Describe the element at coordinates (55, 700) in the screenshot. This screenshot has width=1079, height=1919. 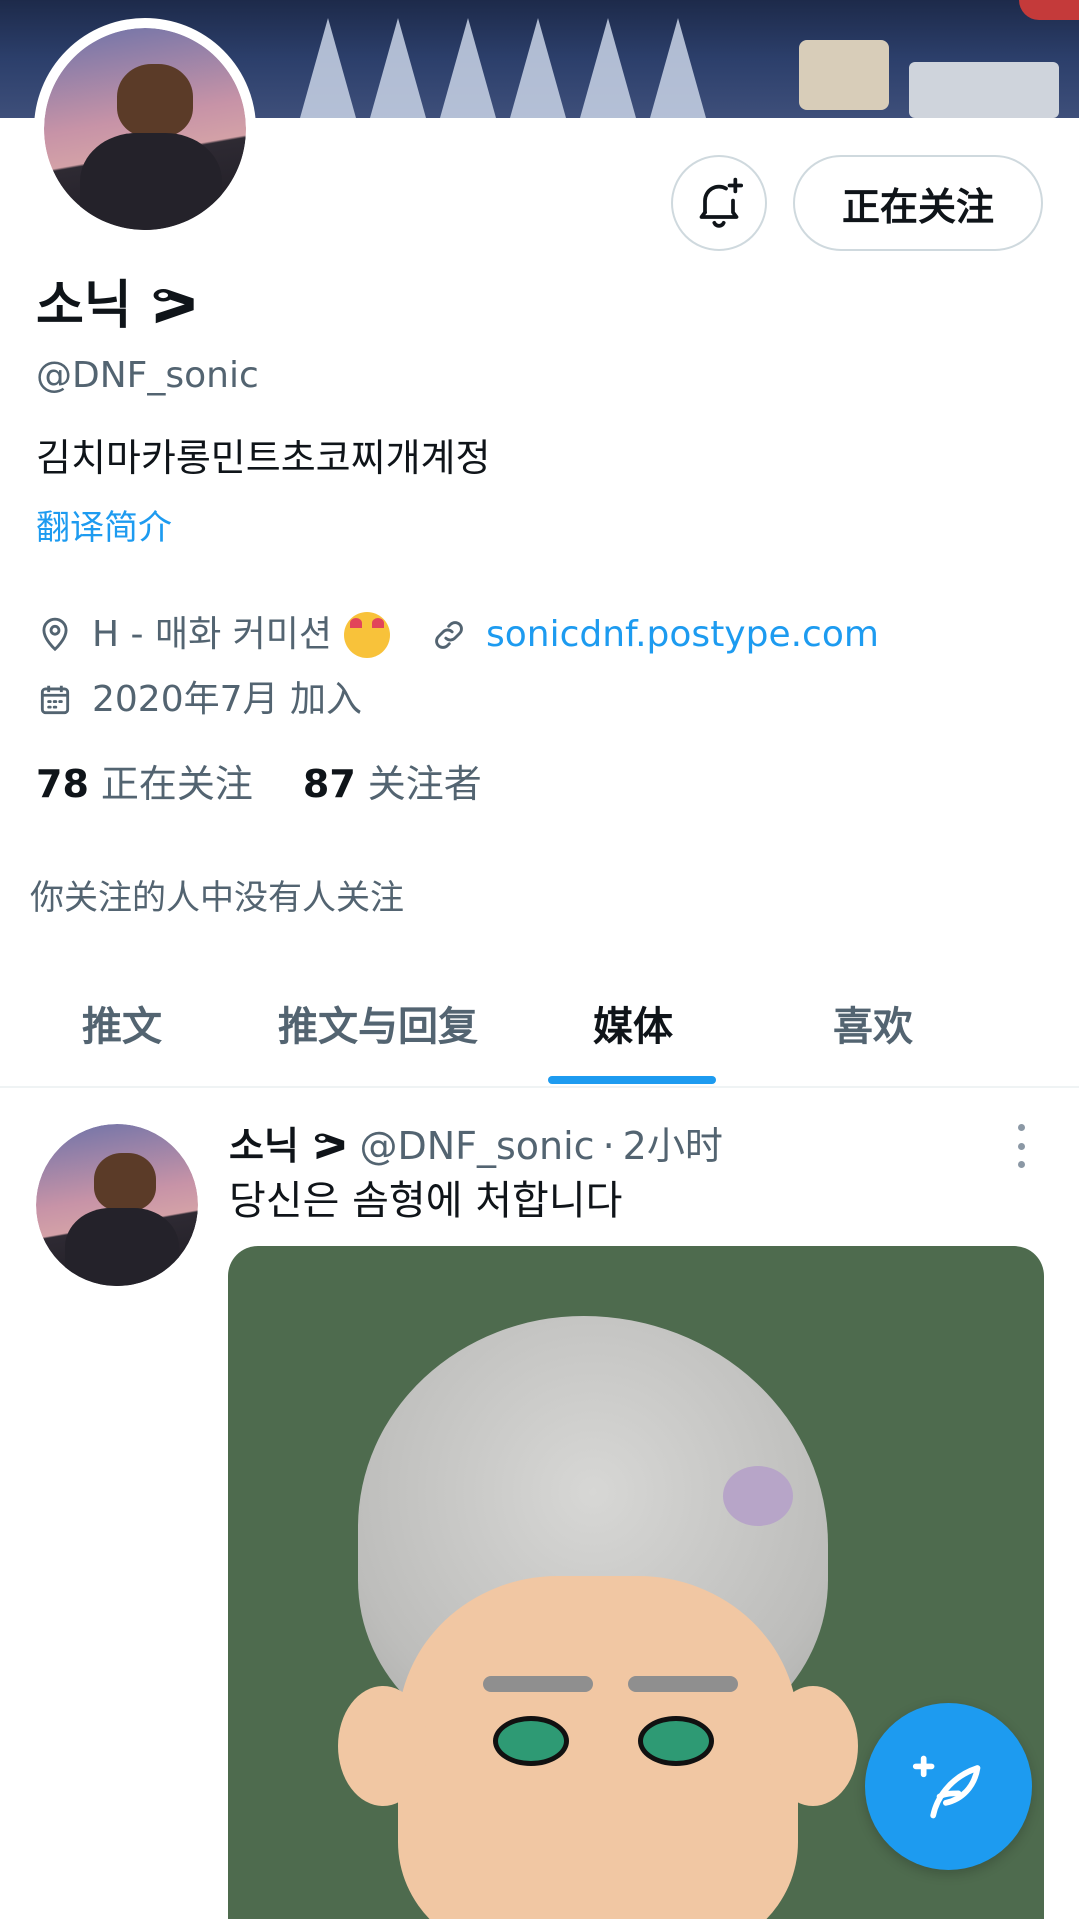
I see `calendar-icon` at that location.